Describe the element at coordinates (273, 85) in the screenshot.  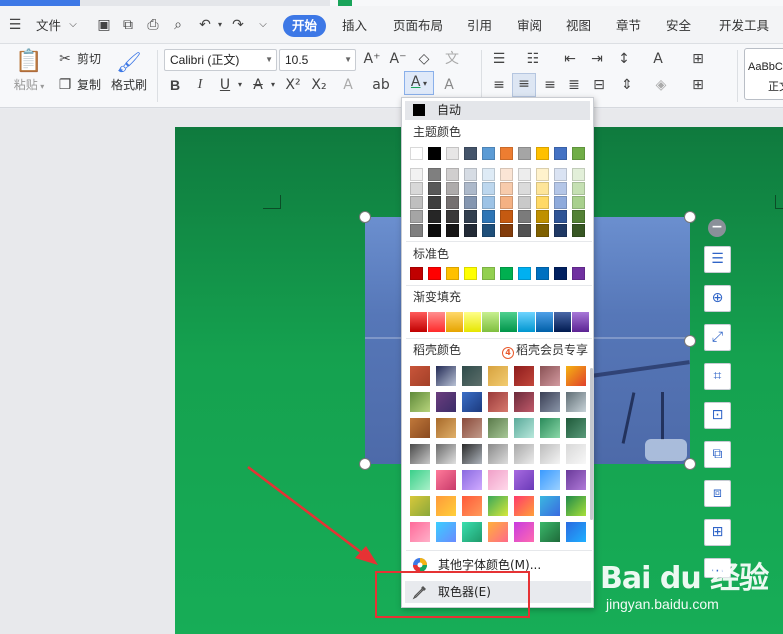
I see `strikethrough-dropdown-icon: ▾` at that location.